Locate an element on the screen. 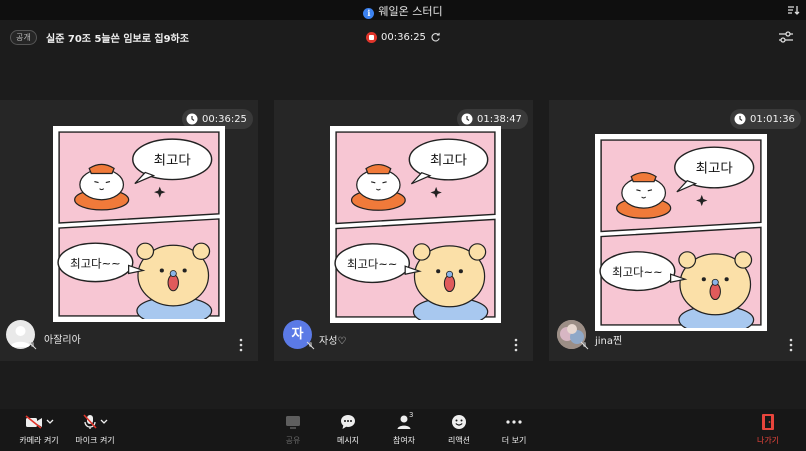 The height and width of the screenshot is (451, 806). exit-door-icon is located at coordinates (768, 422).